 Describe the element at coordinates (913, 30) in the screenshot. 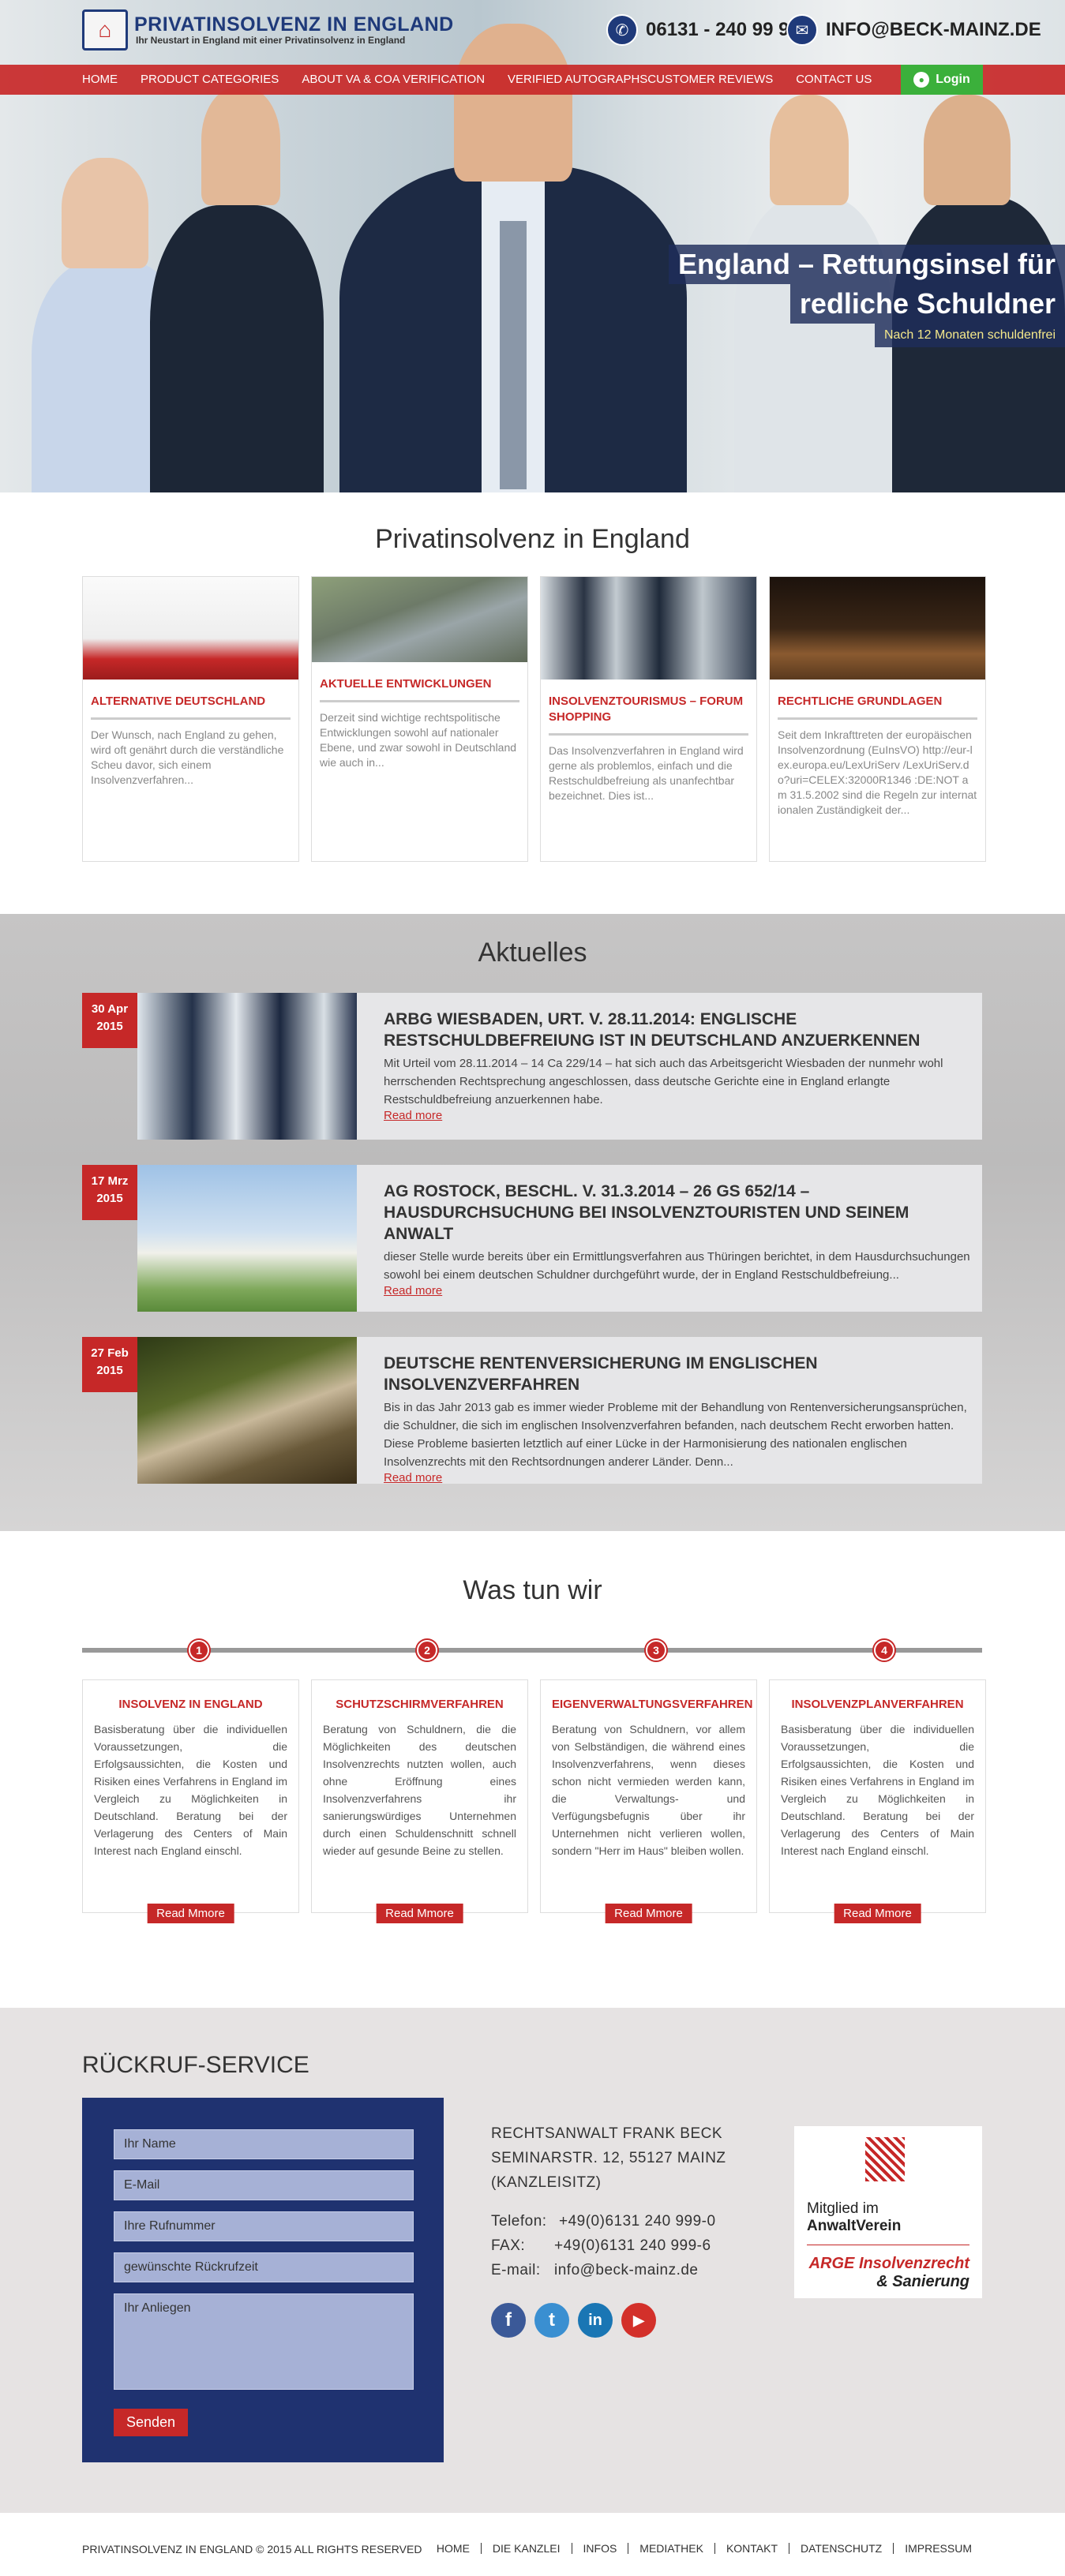

I see `header-email: ✉ INFO@BECK-MAINZ.DE` at that location.